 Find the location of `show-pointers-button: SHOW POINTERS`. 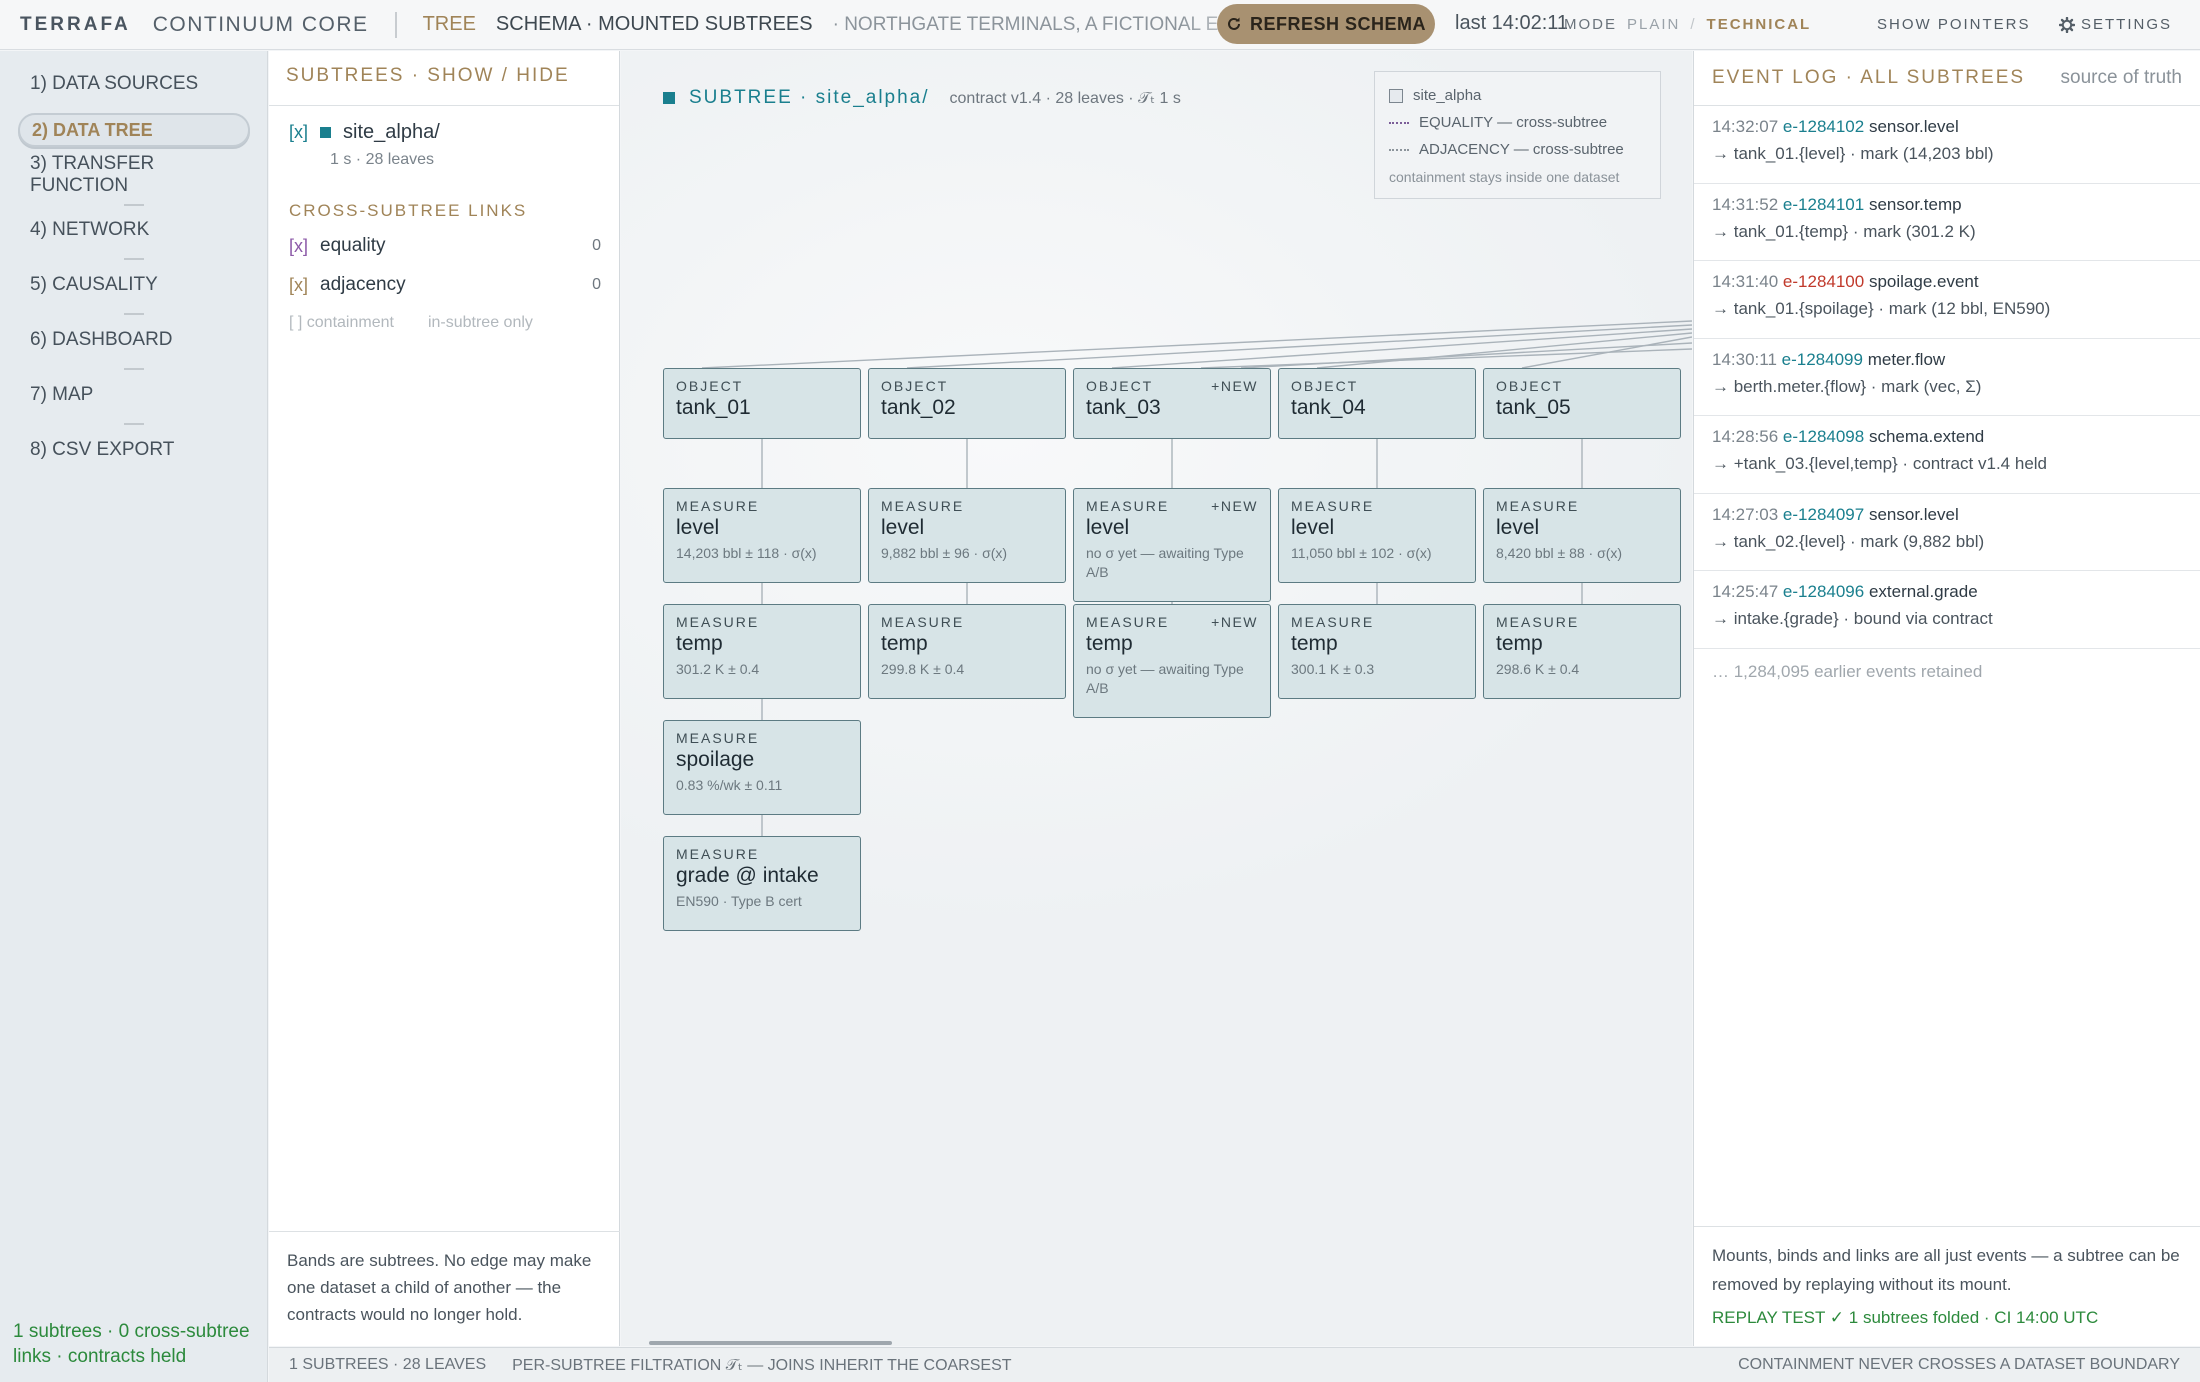

show-pointers-button: SHOW POINTERS is located at coordinates (1954, 24).